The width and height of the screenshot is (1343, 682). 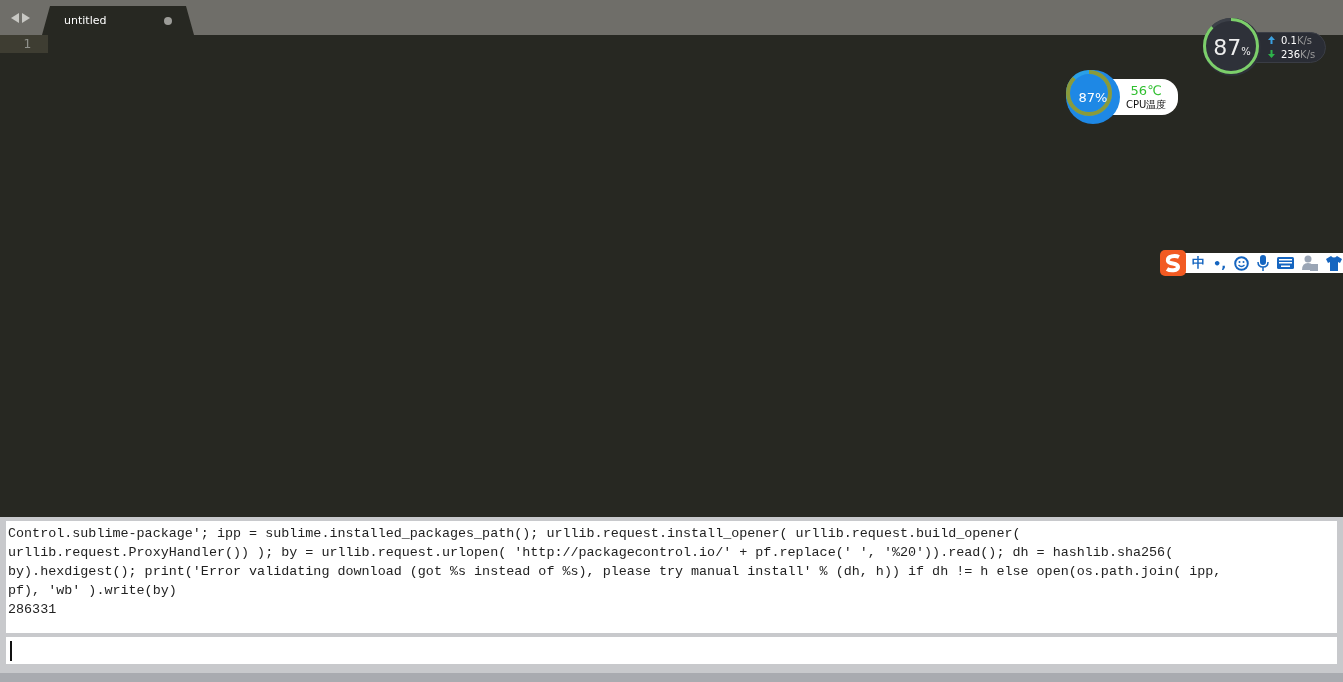 What do you see at coordinates (24, 44) in the screenshot?
I see `line-number: 1` at bounding box center [24, 44].